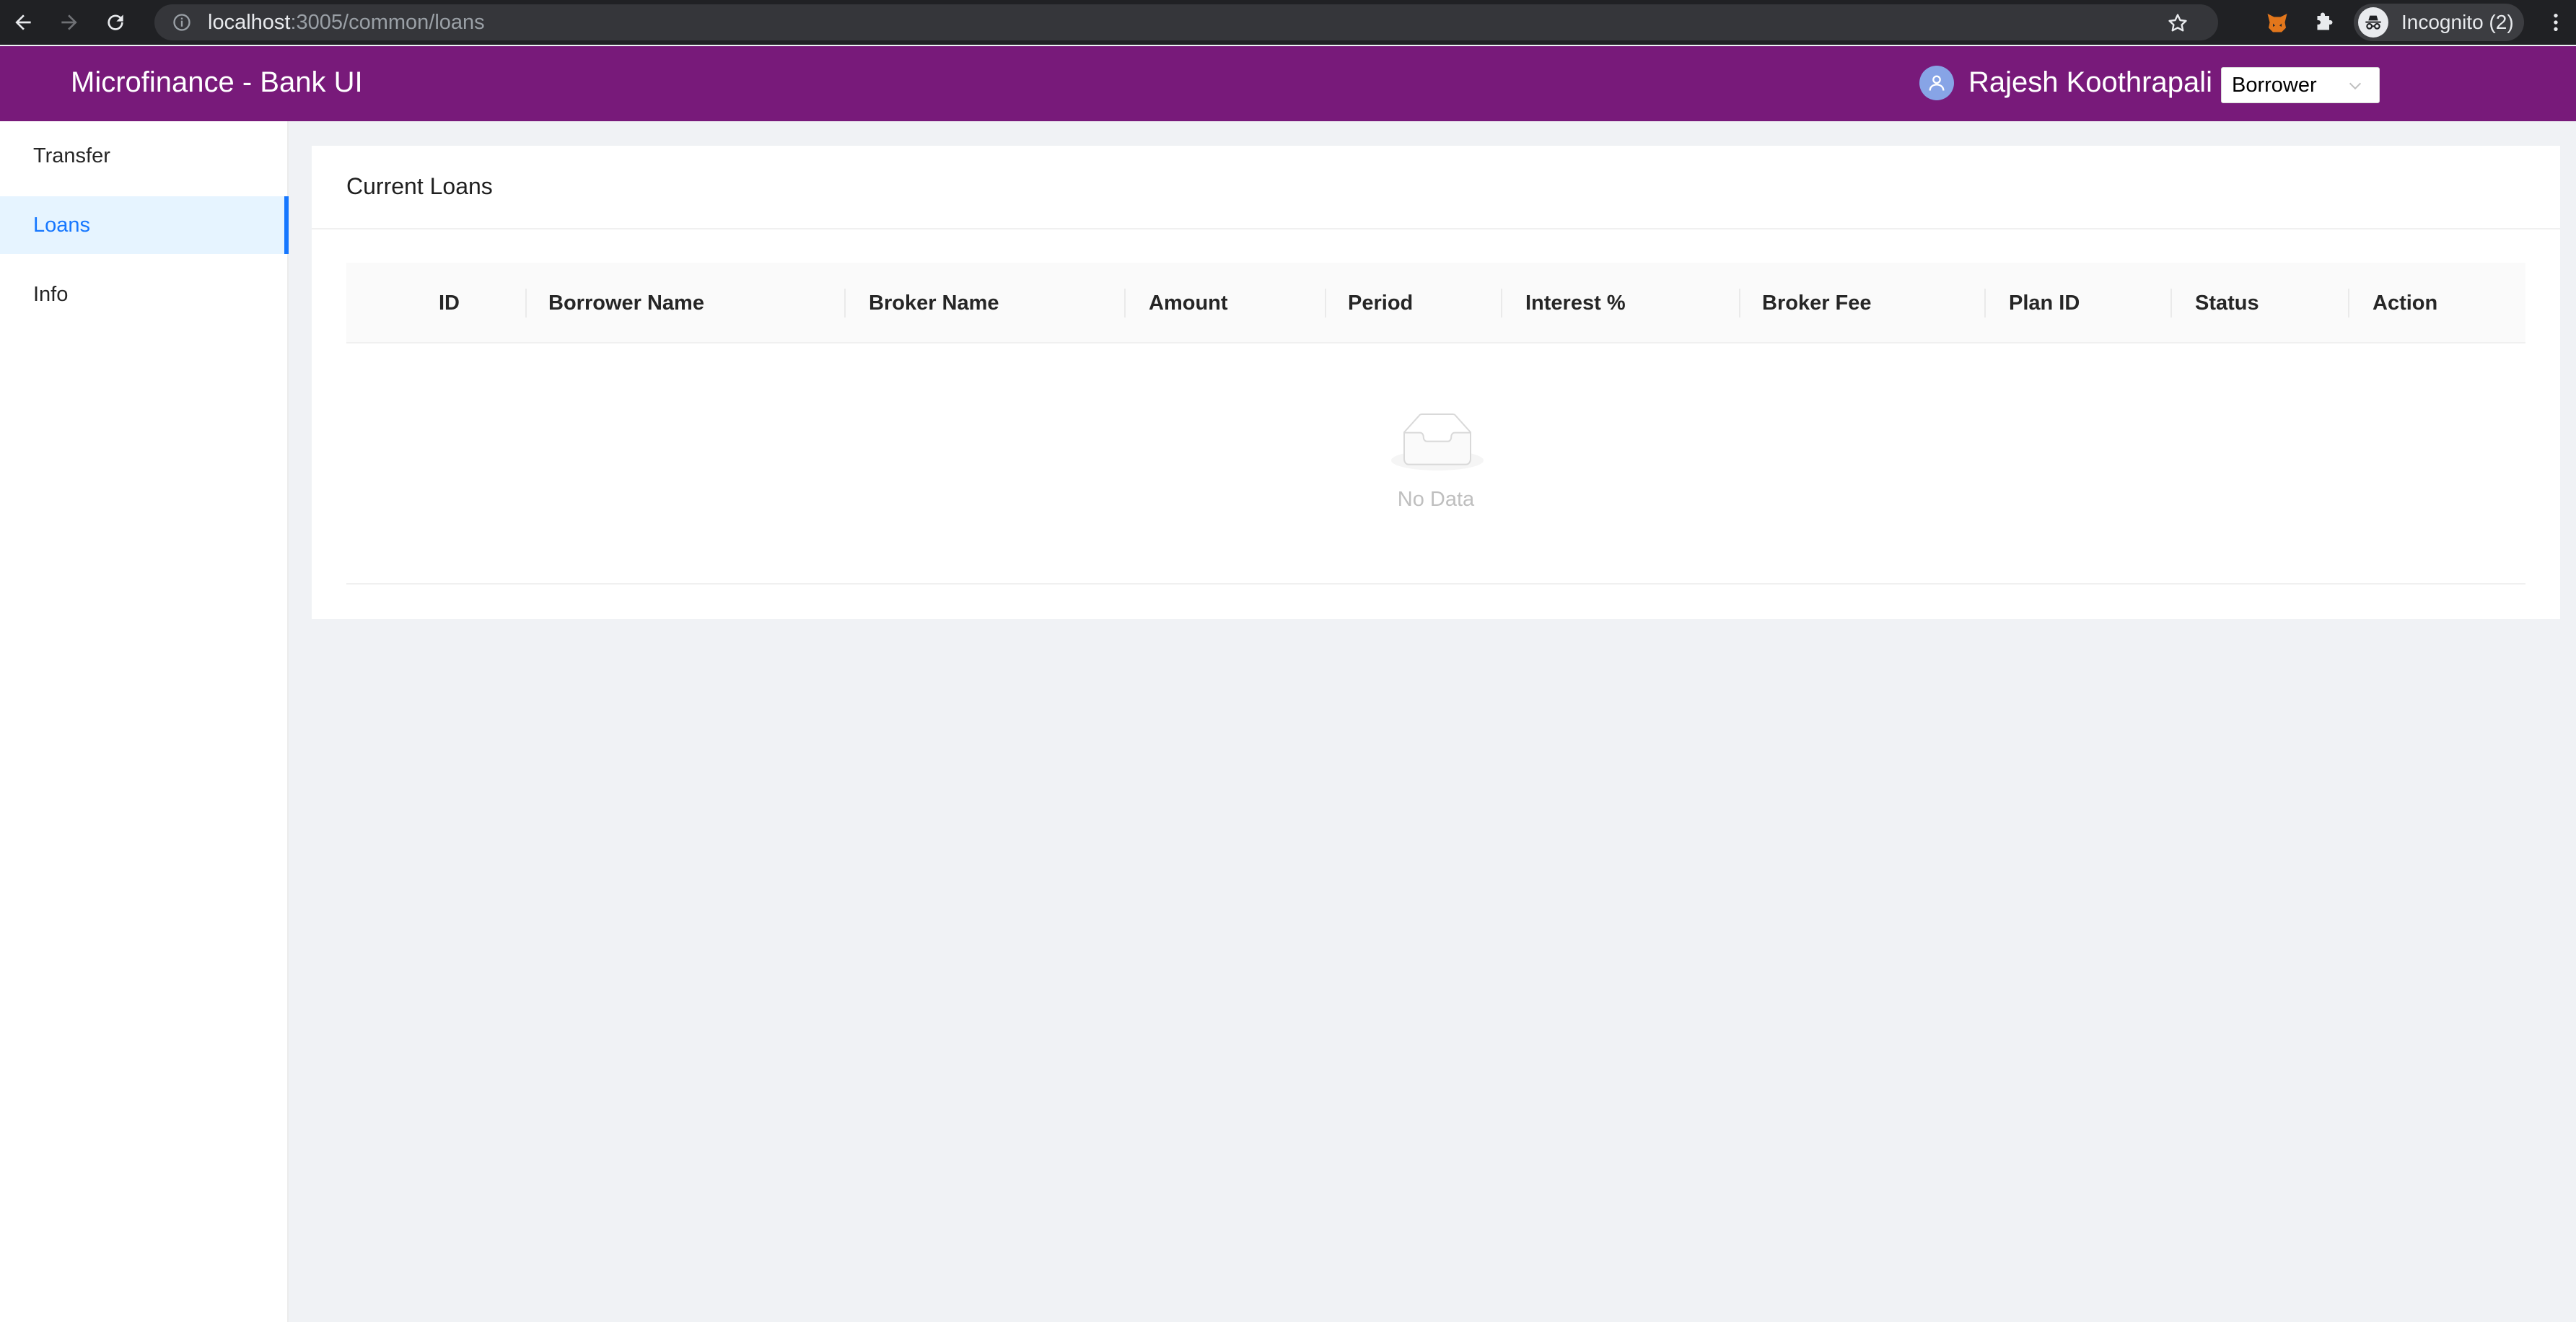  I want to click on address-bar: localhost:3005/common/loans, so click(1186, 22).